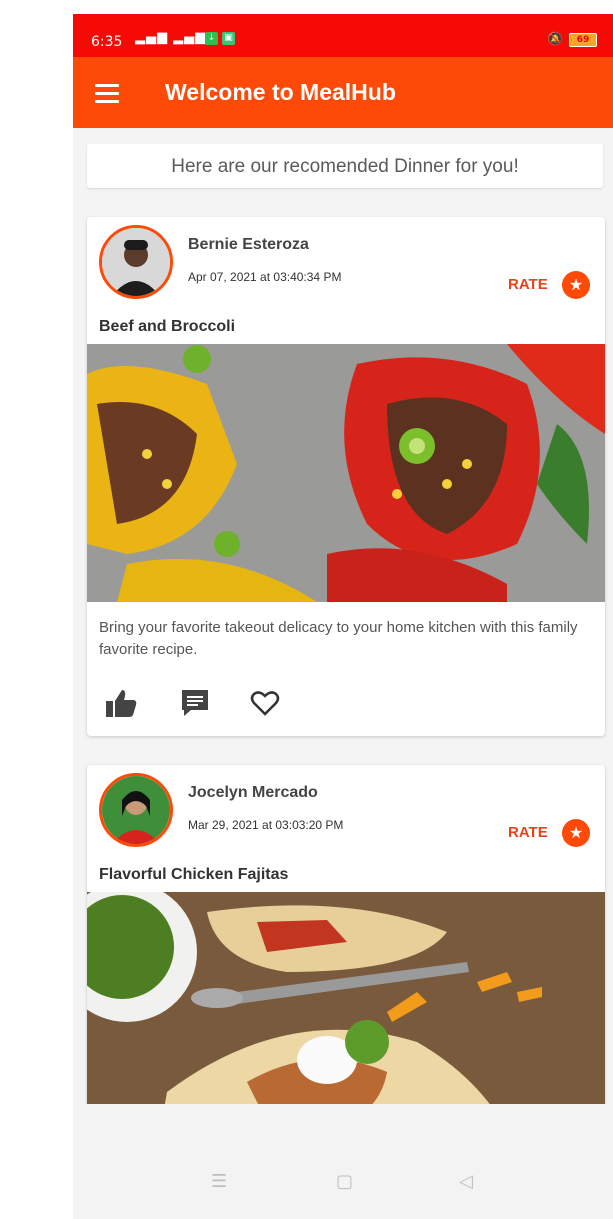 The height and width of the screenshot is (1219, 613). What do you see at coordinates (219, 1181) in the screenshot?
I see `recents-icon: ☰` at bounding box center [219, 1181].